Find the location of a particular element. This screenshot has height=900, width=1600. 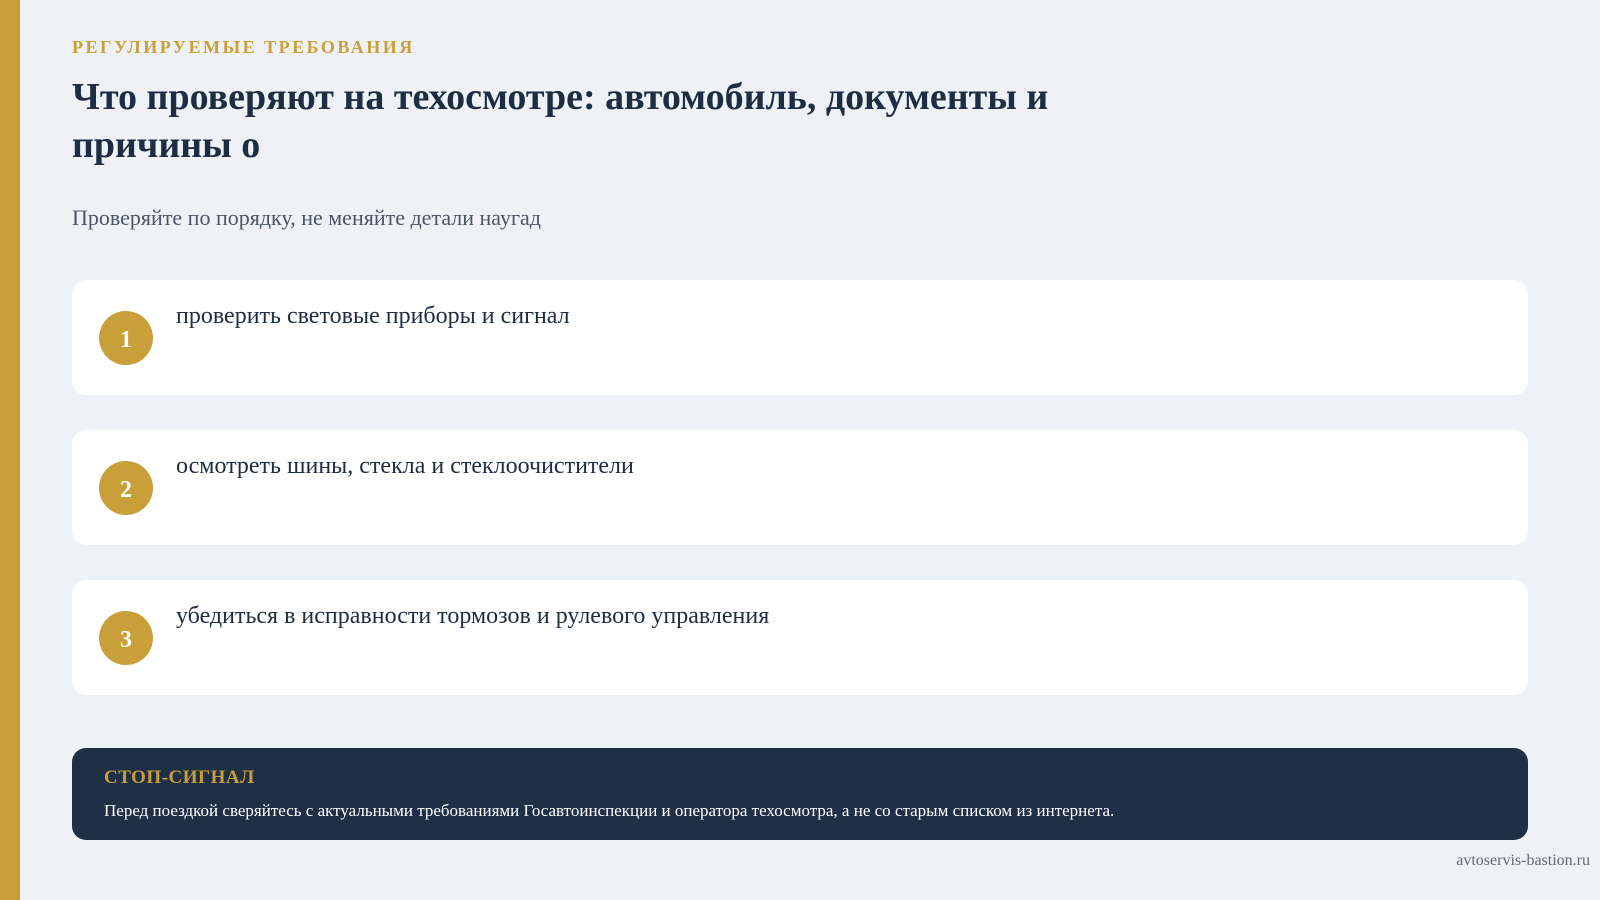

step-number-badge: 1 is located at coordinates (126, 338).